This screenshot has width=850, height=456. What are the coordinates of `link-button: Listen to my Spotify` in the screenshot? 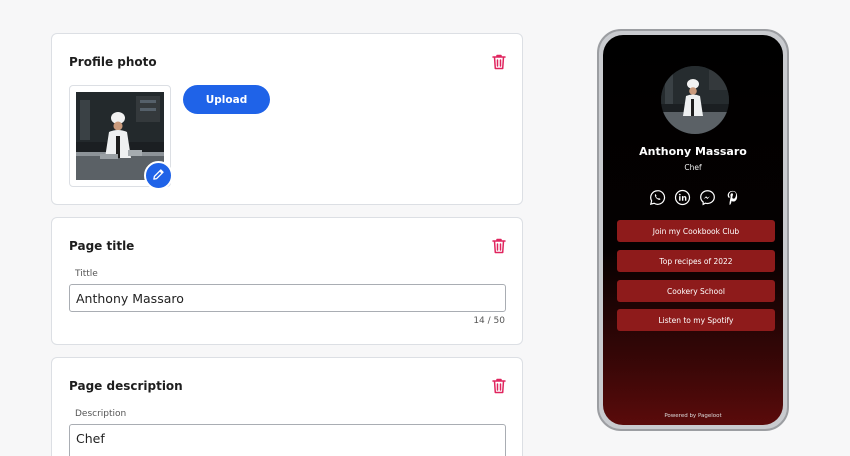 It's located at (696, 320).